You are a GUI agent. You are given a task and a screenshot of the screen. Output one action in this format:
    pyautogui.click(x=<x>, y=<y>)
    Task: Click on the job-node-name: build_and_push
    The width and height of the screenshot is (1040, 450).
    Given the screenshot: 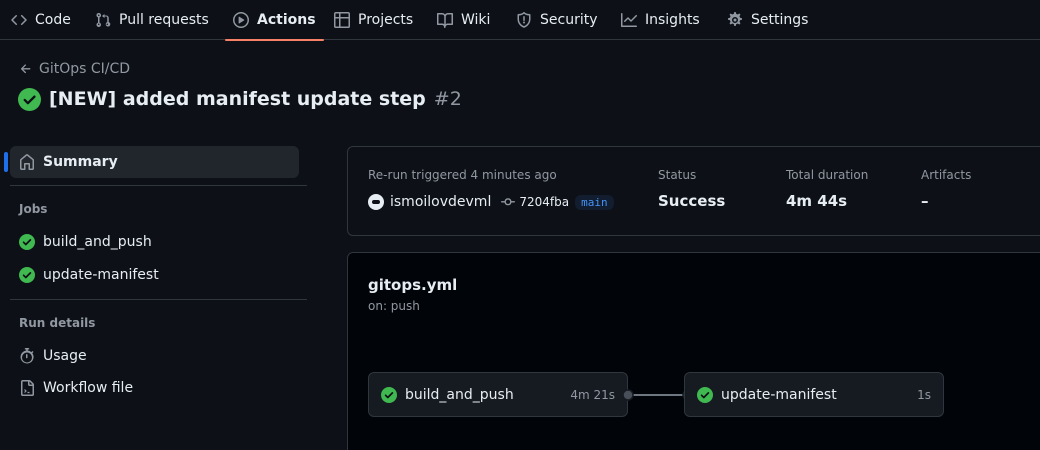 What is the action you would take?
    pyautogui.click(x=459, y=394)
    